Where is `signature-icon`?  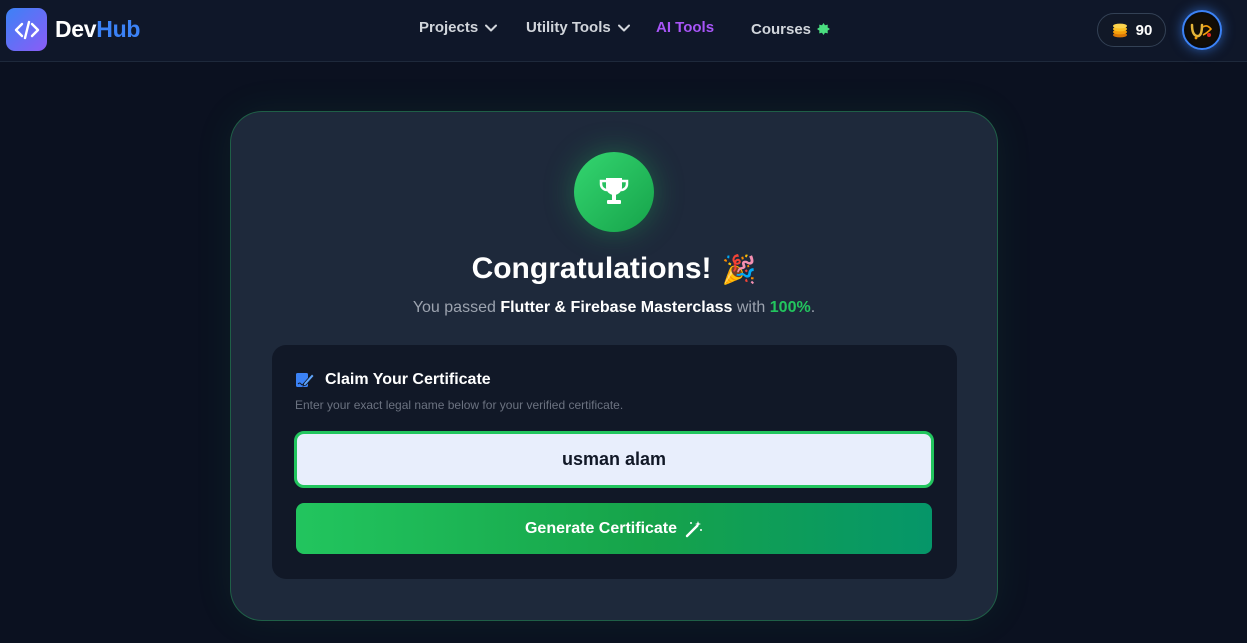 signature-icon is located at coordinates (305, 380).